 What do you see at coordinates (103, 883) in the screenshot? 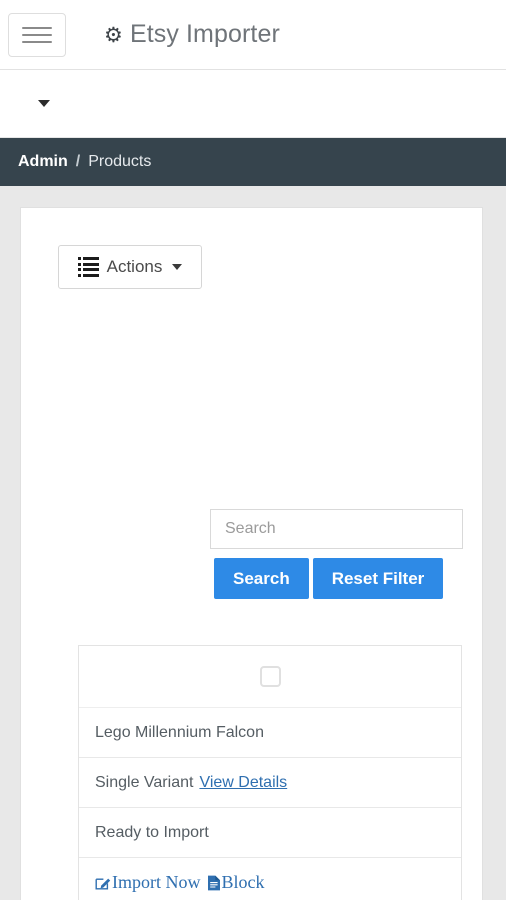
I see `pen-to-square-icon` at bounding box center [103, 883].